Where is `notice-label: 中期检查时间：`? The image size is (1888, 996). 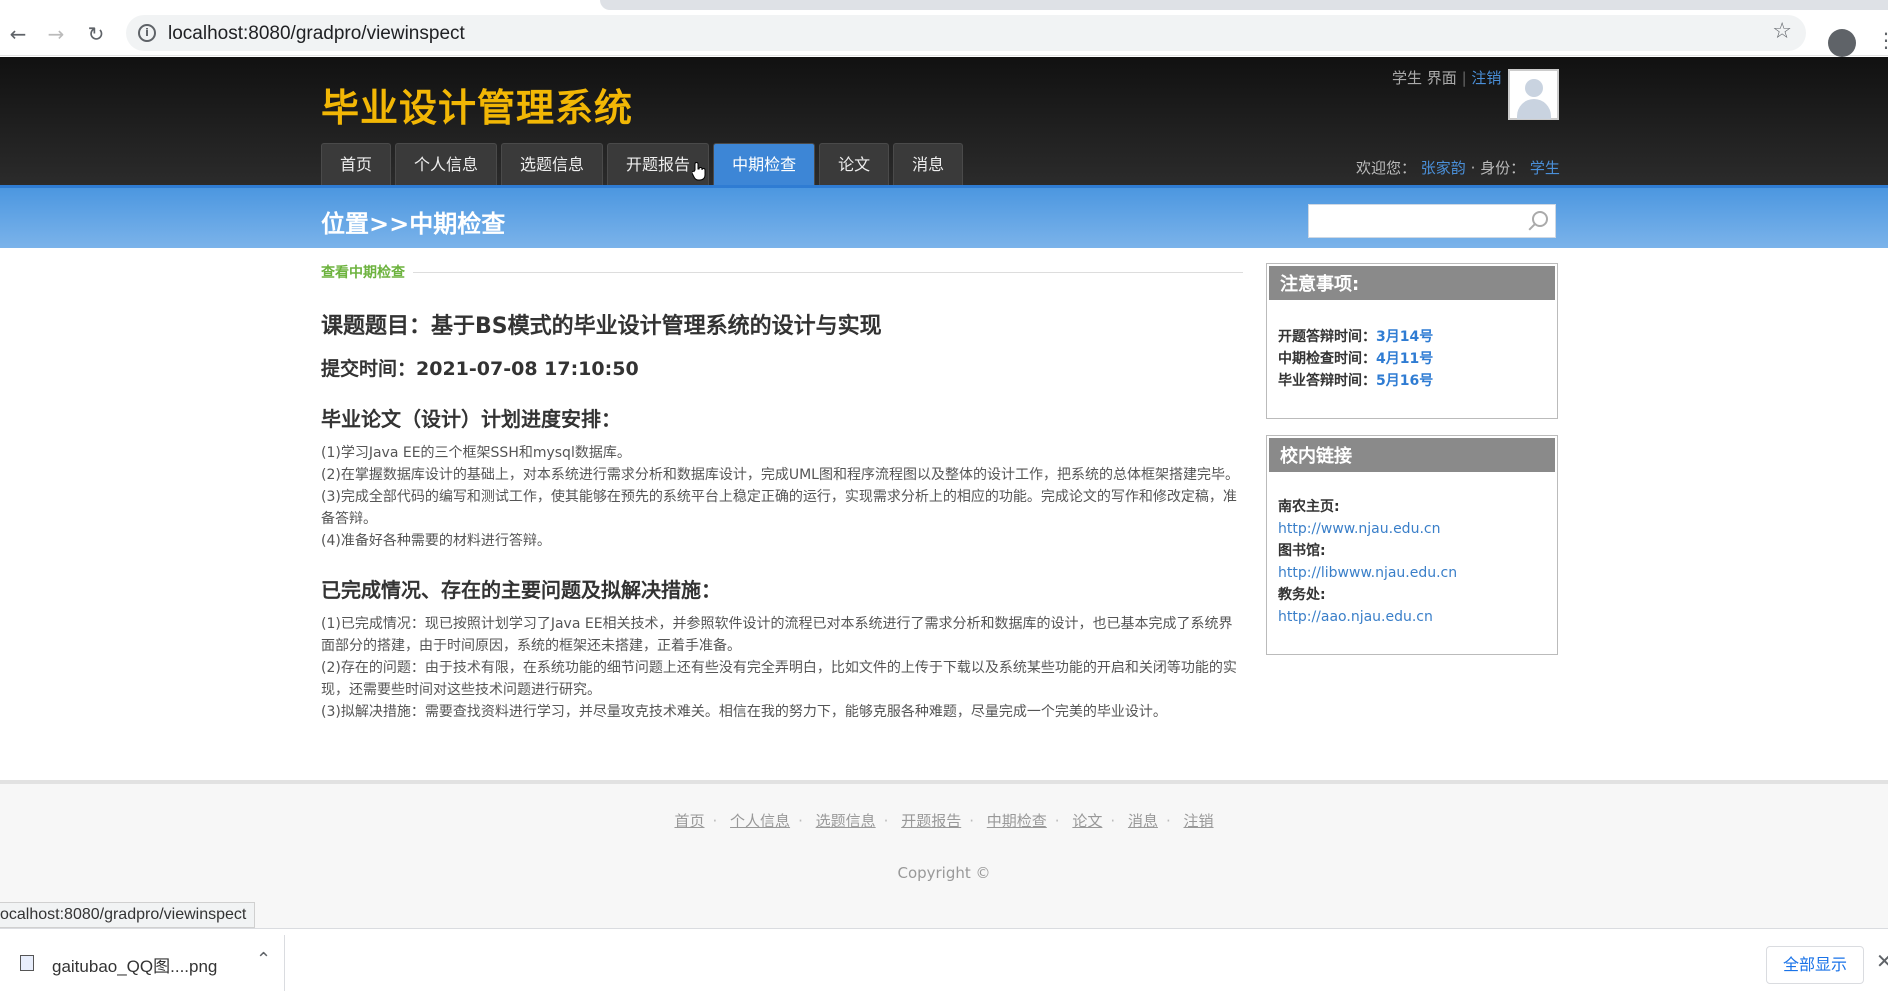
notice-label: 中期检查时间： is located at coordinates (1327, 359).